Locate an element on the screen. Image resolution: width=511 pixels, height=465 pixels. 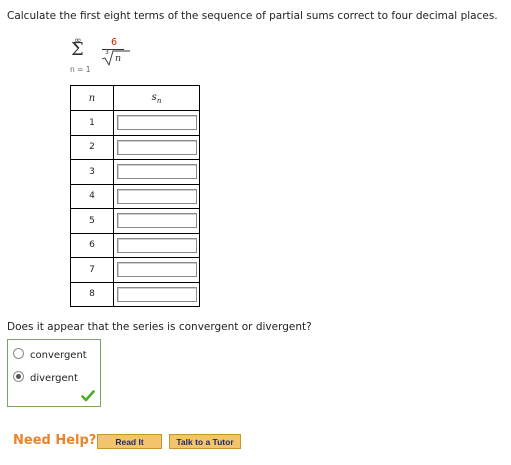
series-denominator: 3 n is located at coordinates (115, 57).